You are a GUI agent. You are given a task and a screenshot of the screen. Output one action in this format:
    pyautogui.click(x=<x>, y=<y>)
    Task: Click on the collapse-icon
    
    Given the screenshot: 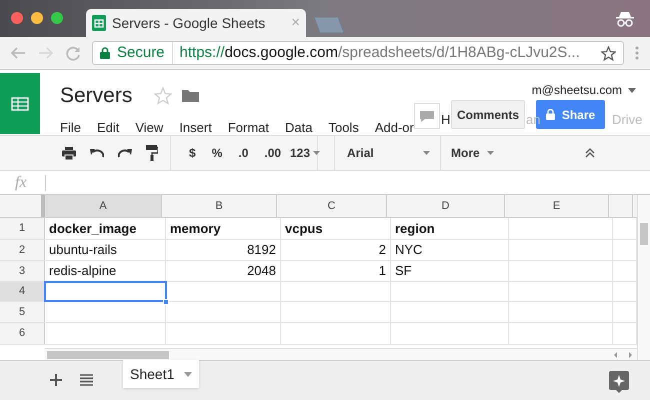 What is the action you would take?
    pyautogui.click(x=590, y=153)
    